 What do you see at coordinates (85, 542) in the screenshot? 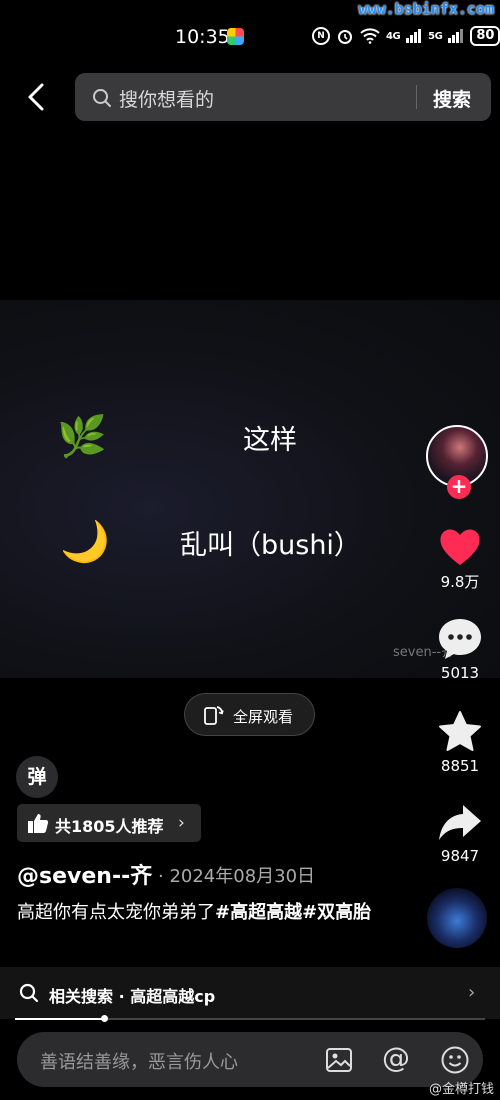
I see `moon-emoji: 🌙` at bounding box center [85, 542].